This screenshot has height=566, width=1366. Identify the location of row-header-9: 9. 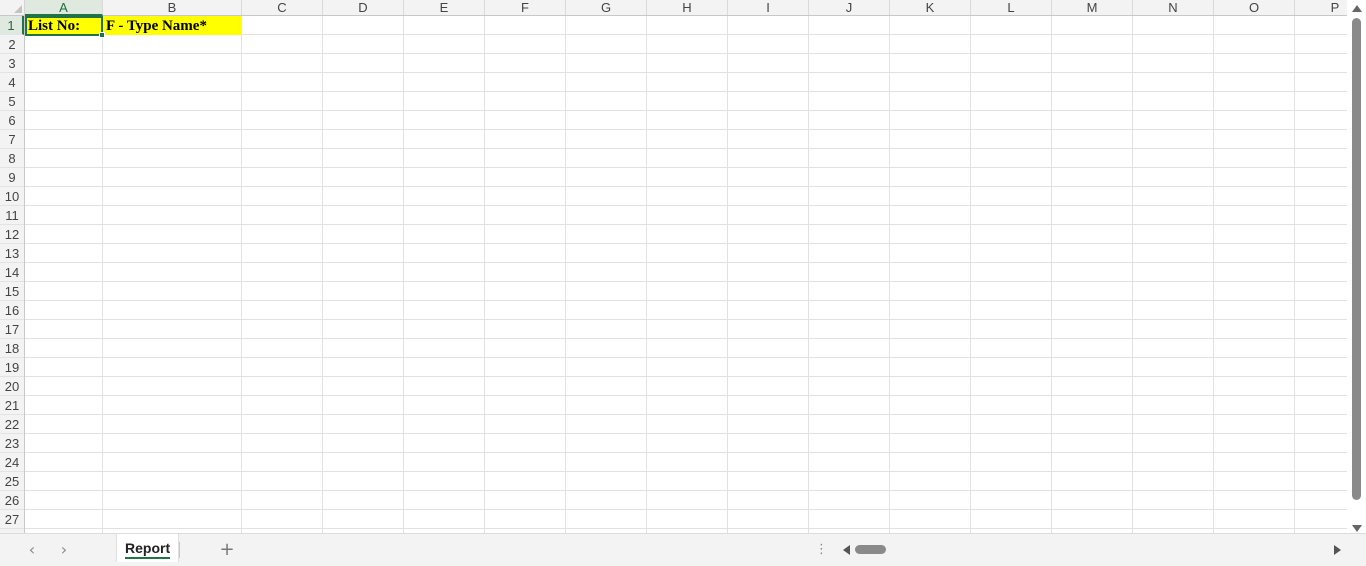
(12, 177).